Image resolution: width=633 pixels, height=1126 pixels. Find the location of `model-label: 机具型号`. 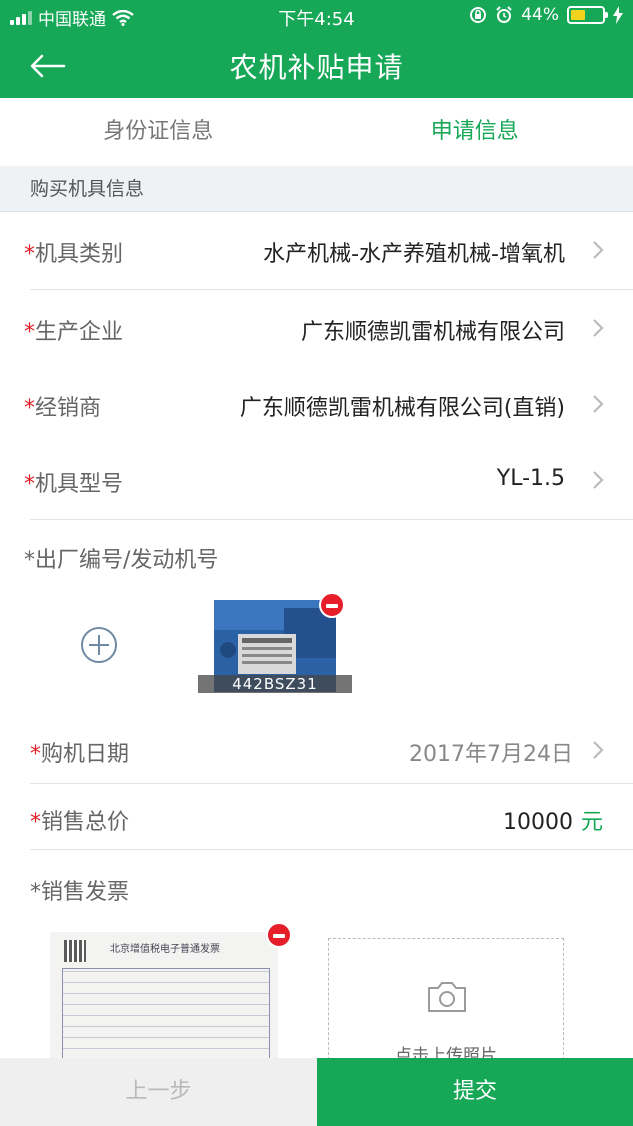

model-label: 机具型号 is located at coordinates (79, 484).